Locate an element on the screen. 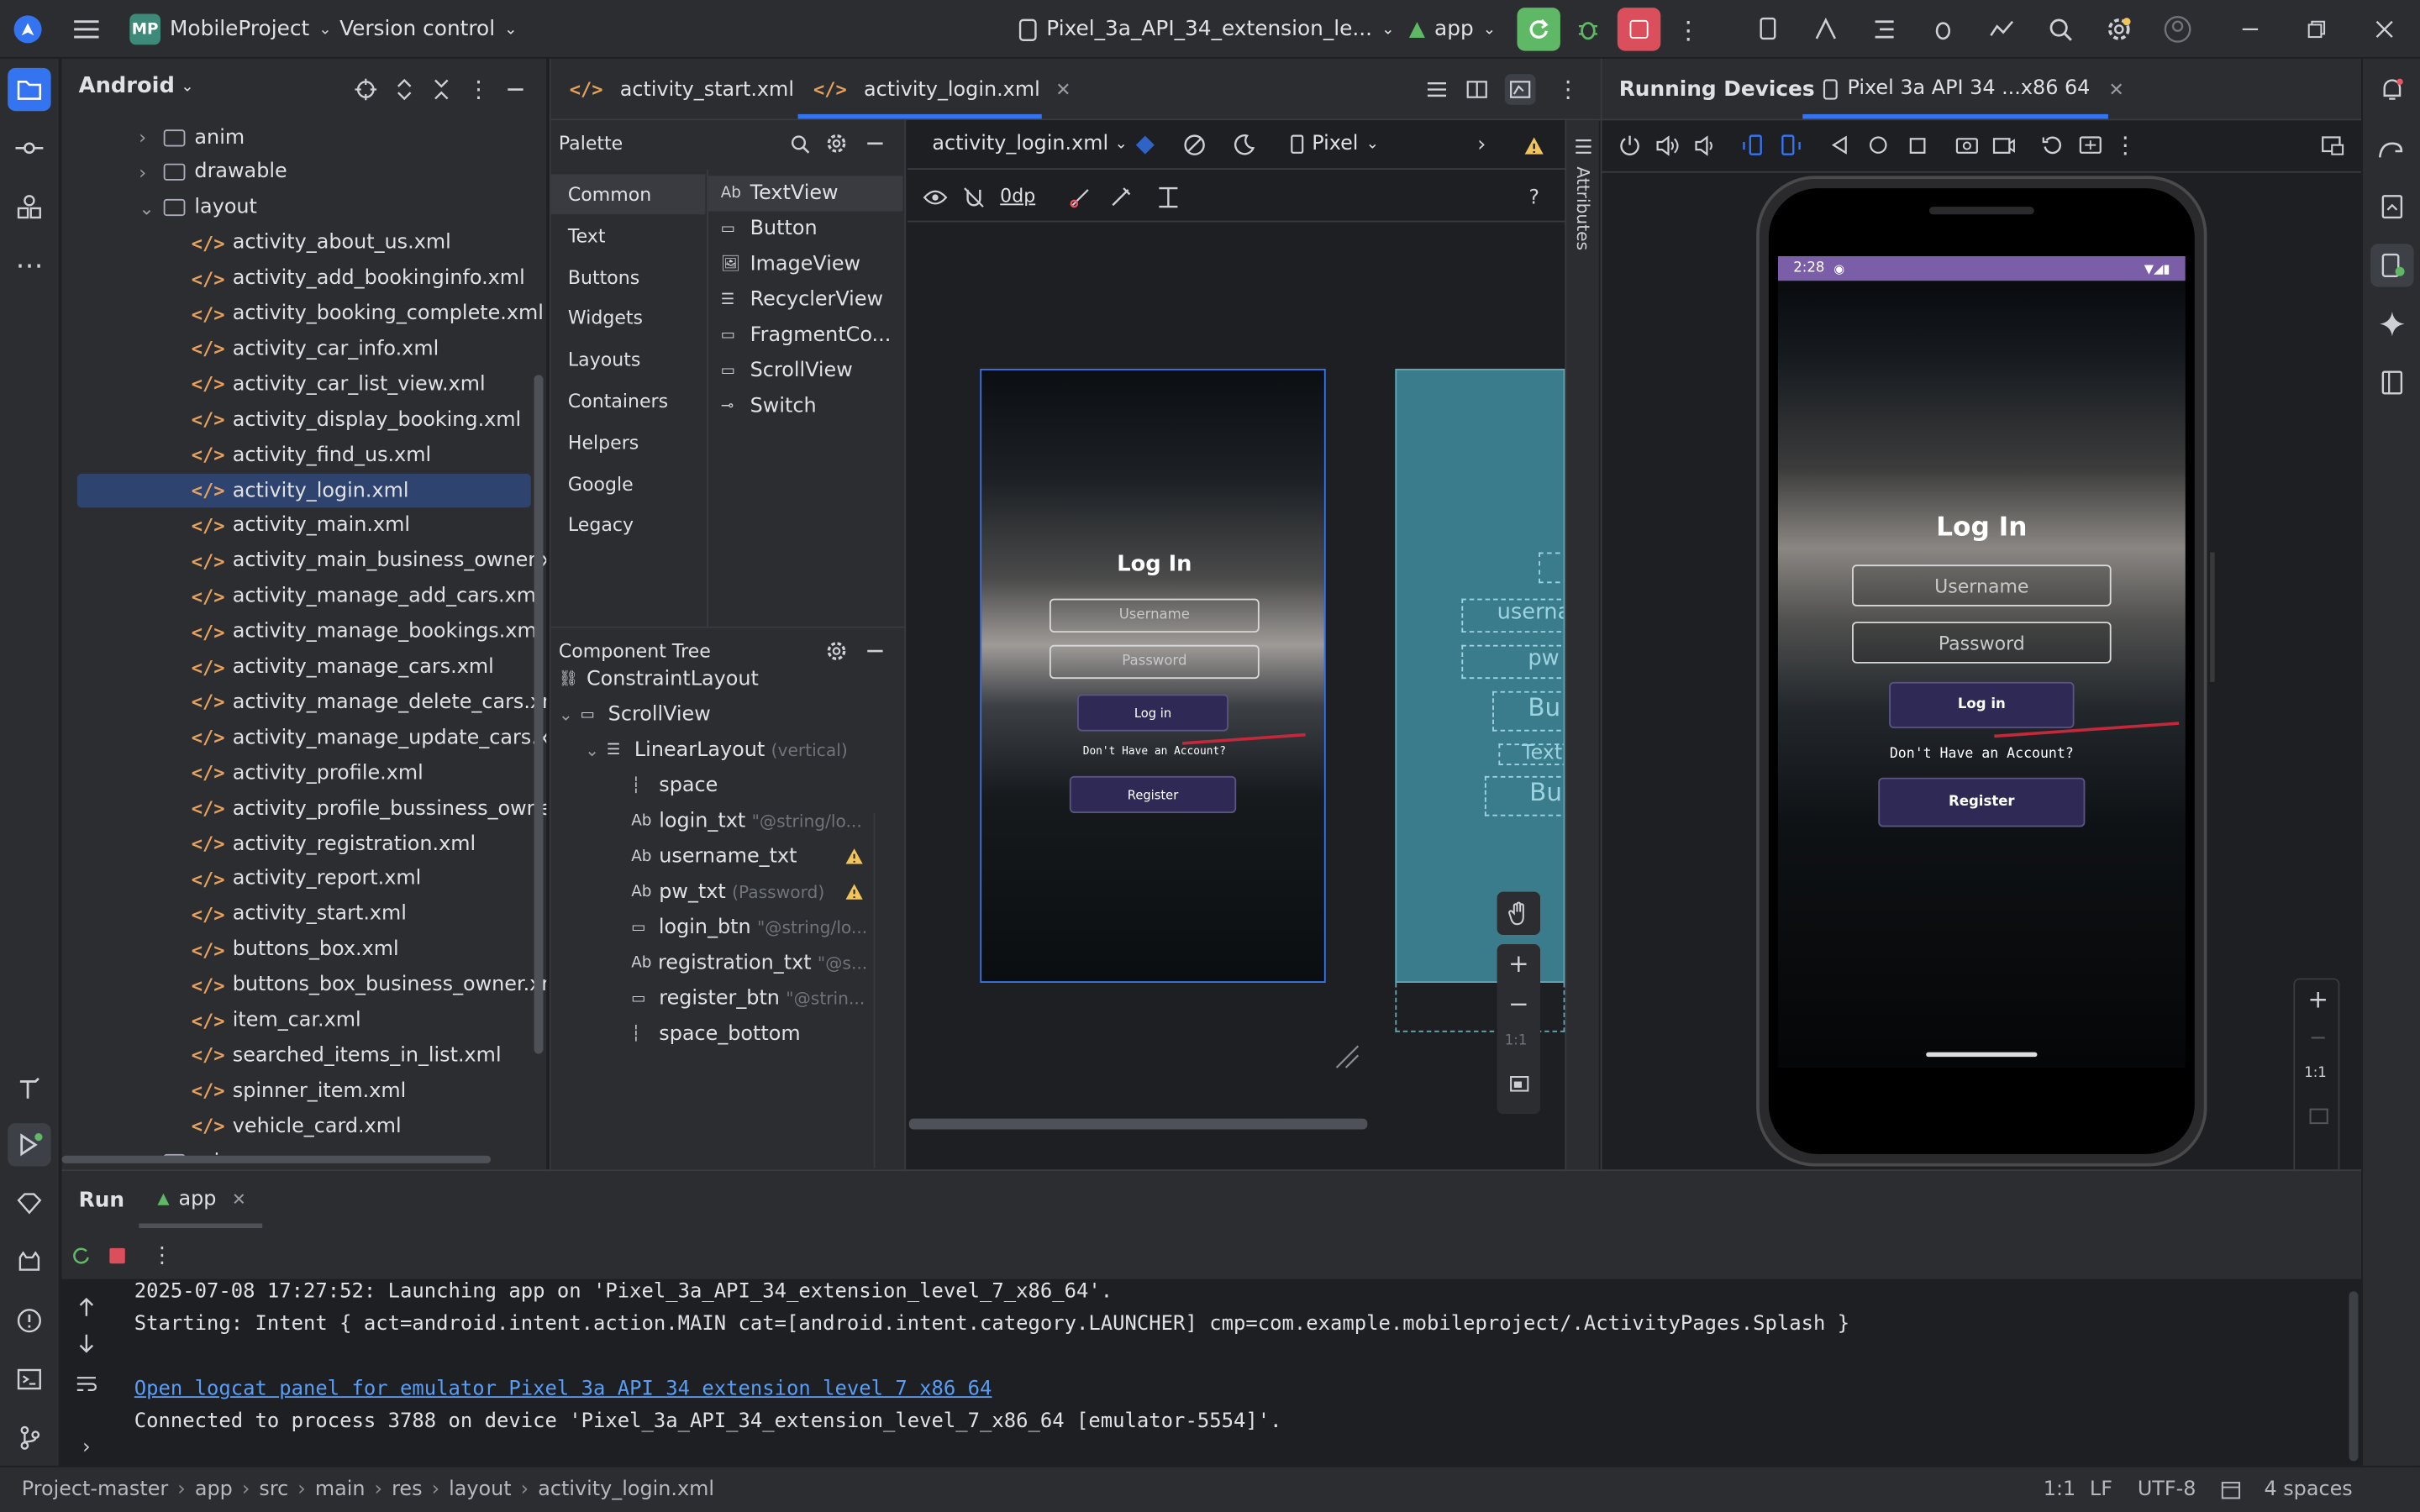 Image resolution: width=2420 pixels, height=1512 pixels. extended-controls-icon is located at coordinates (2089, 145).